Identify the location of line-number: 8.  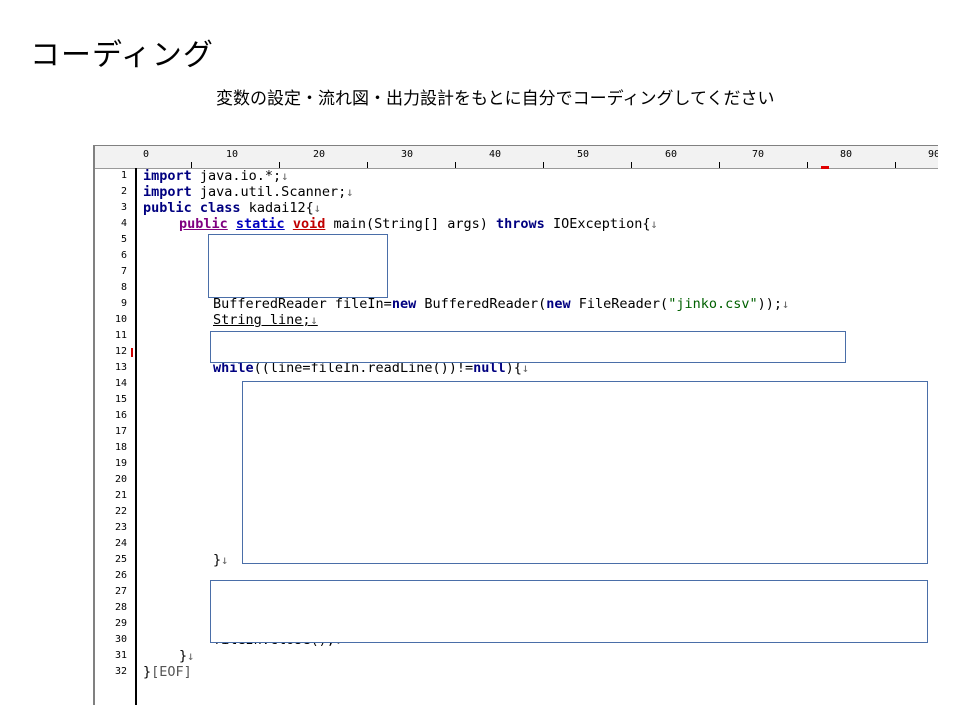
(123, 287).